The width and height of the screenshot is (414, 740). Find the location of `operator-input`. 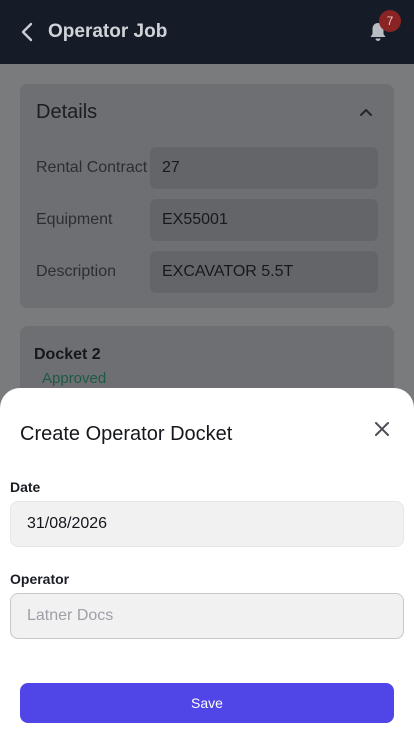

operator-input is located at coordinates (207, 616).